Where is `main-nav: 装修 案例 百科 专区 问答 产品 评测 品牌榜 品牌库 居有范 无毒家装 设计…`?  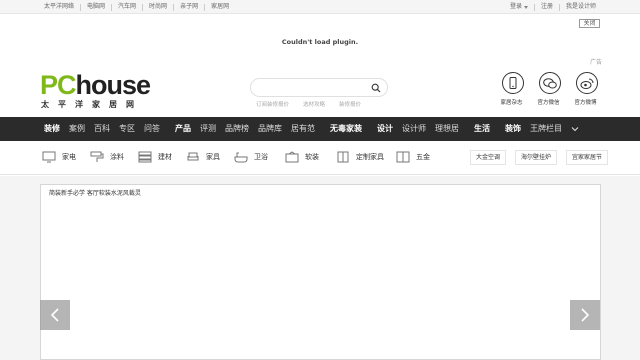 main-nav: 装修 案例 百科 专区 问答 产品 评测 品牌榜 品牌库 居有范 无毒家装 设计… is located at coordinates (320, 129).